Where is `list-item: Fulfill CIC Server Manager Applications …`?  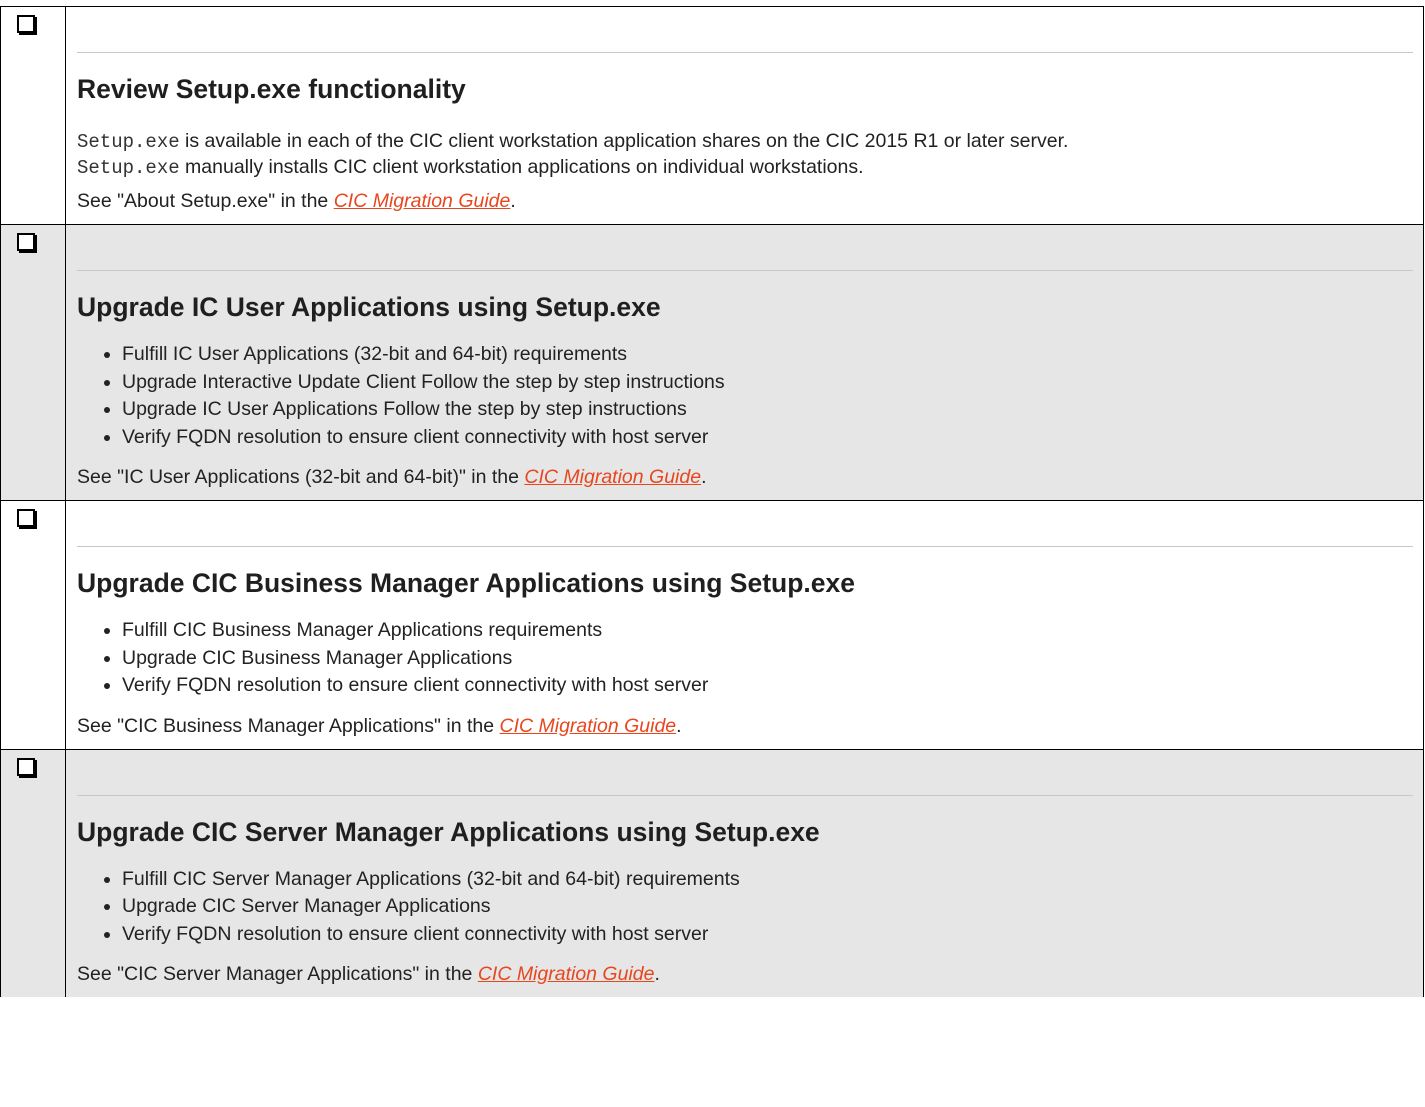 list-item: Fulfill CIC Server Manager Applications … is located at coordinates (767, 880).